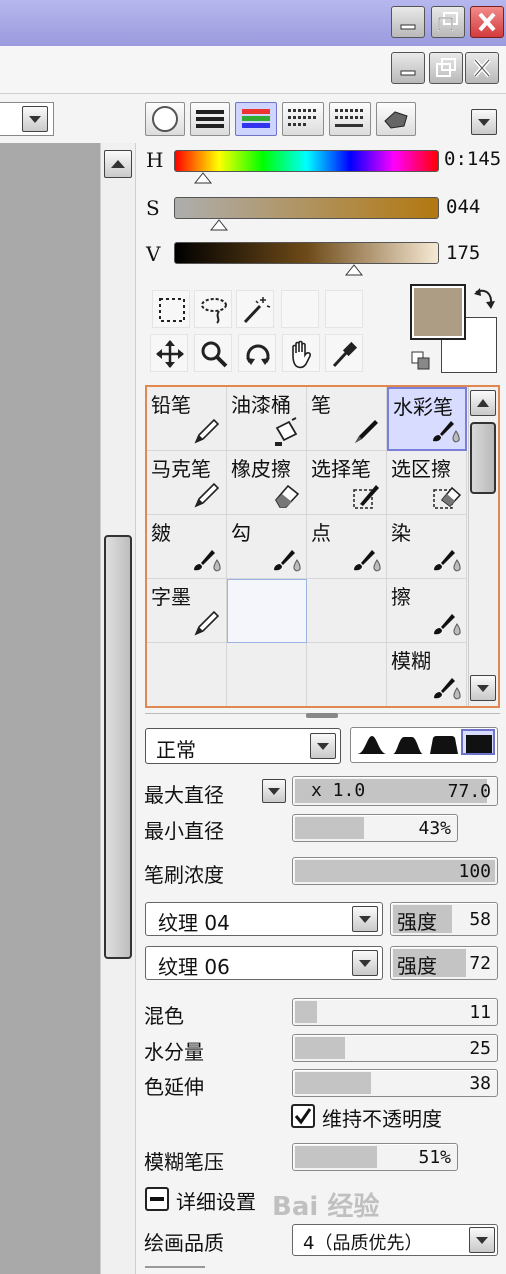  I want to click on texture-2-strength-slider: 强度 72, so click(444, 963).